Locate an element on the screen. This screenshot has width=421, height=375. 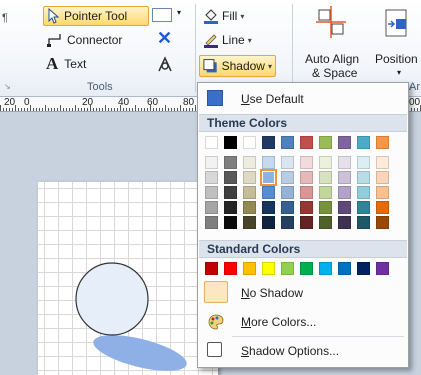
auto-align-space-button: Auto Align & Space is located at coordinates (332, 42).